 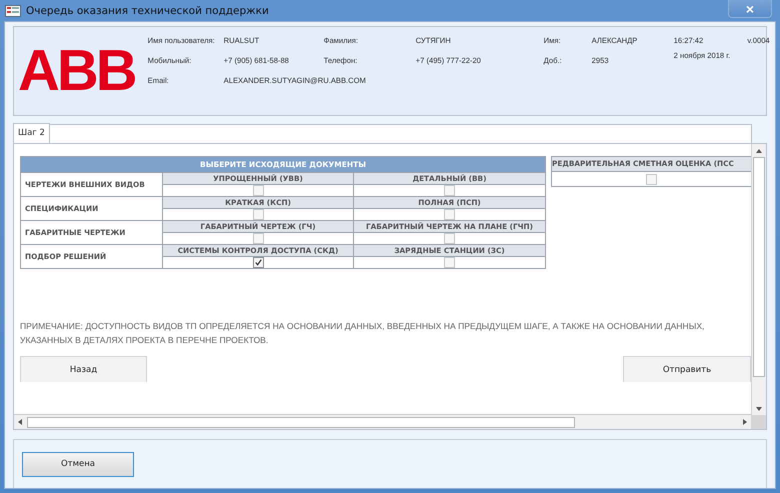 I want to click on back-button: Назад, so click(x=83, y=369).